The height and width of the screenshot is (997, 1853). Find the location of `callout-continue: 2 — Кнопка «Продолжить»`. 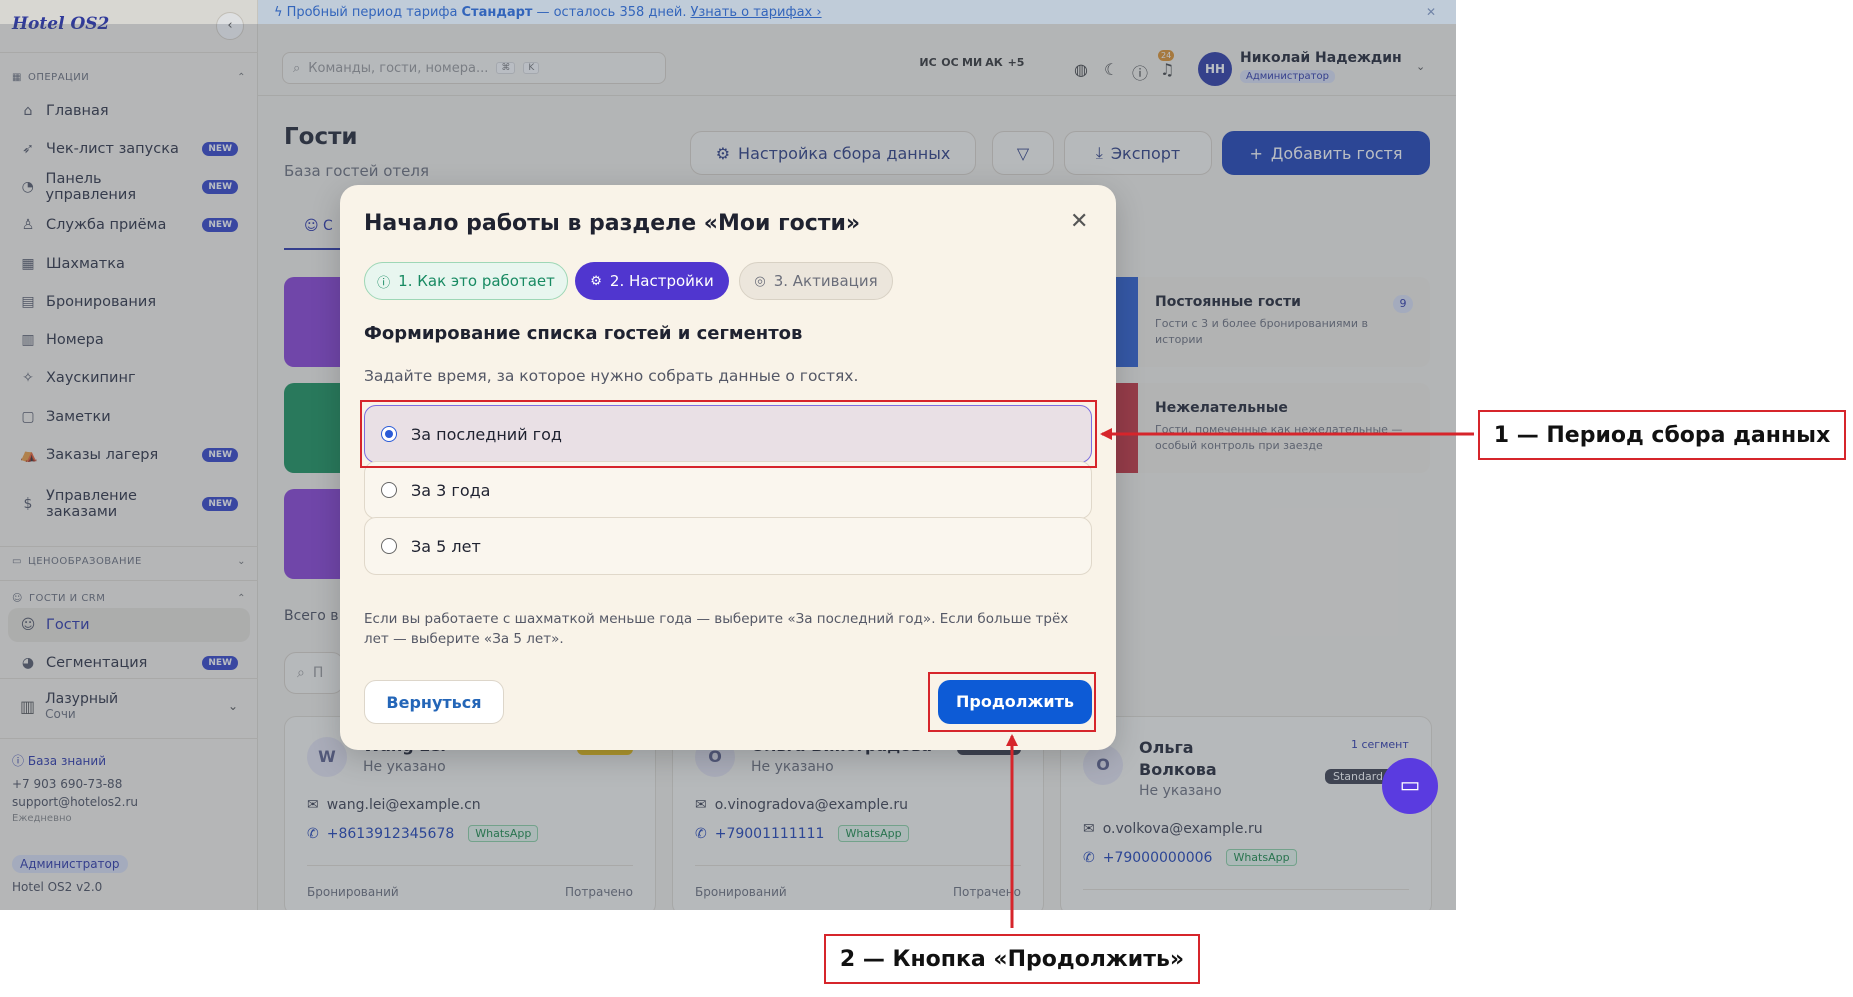

callout-continue: 2 — Кнопка «Продолжить» is located at coordinates (1012, 959).